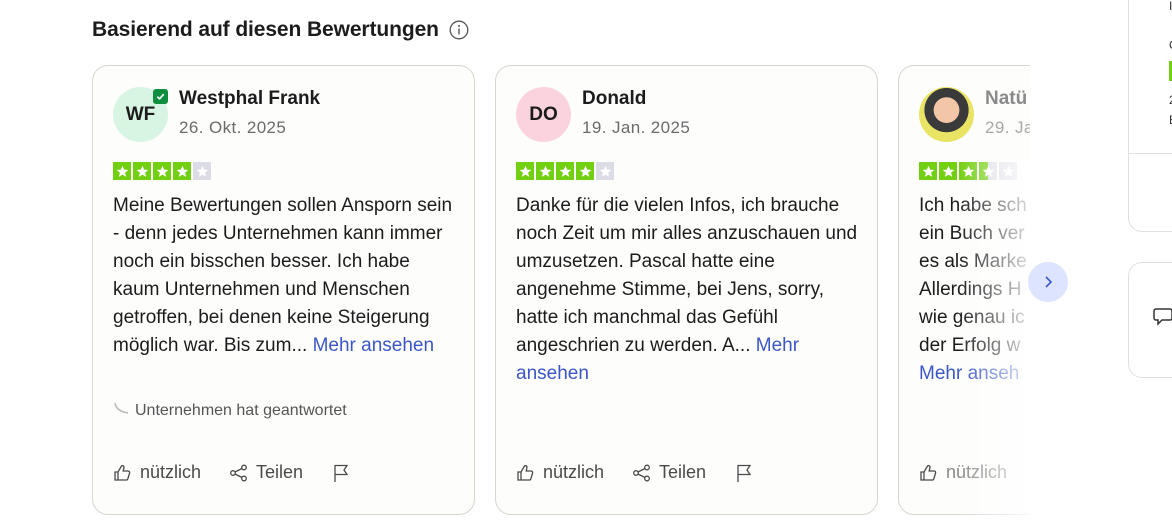 This screenshot has width=1172, height=530. What do you see at coordinates (160, 96) in the screenshot?
I see `check-badge-icon` at bounding box center [160, 96].